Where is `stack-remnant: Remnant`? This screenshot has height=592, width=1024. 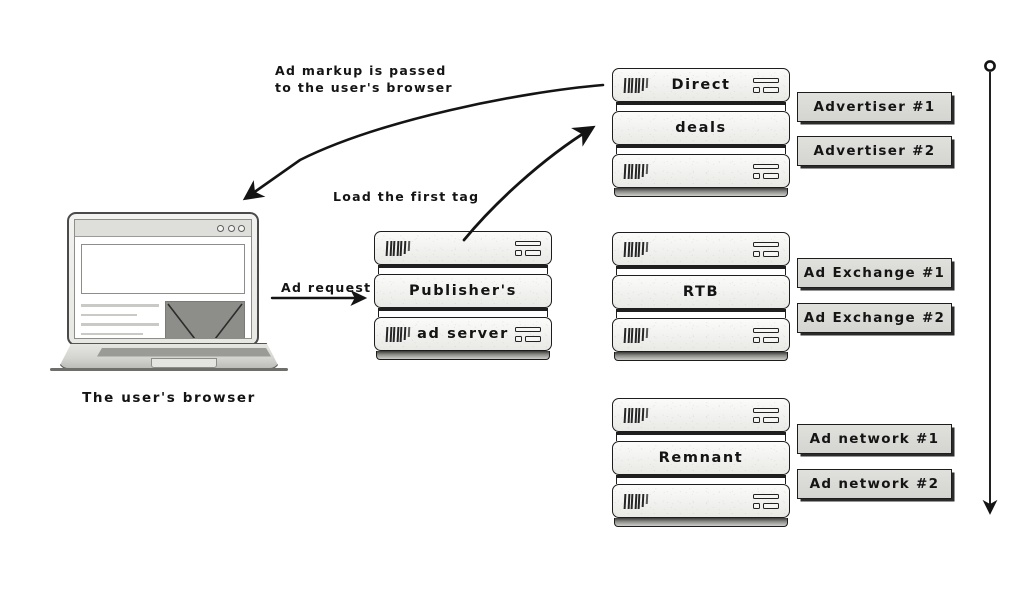 stack-remnant: Remnant is located at coordinates (701, 462).